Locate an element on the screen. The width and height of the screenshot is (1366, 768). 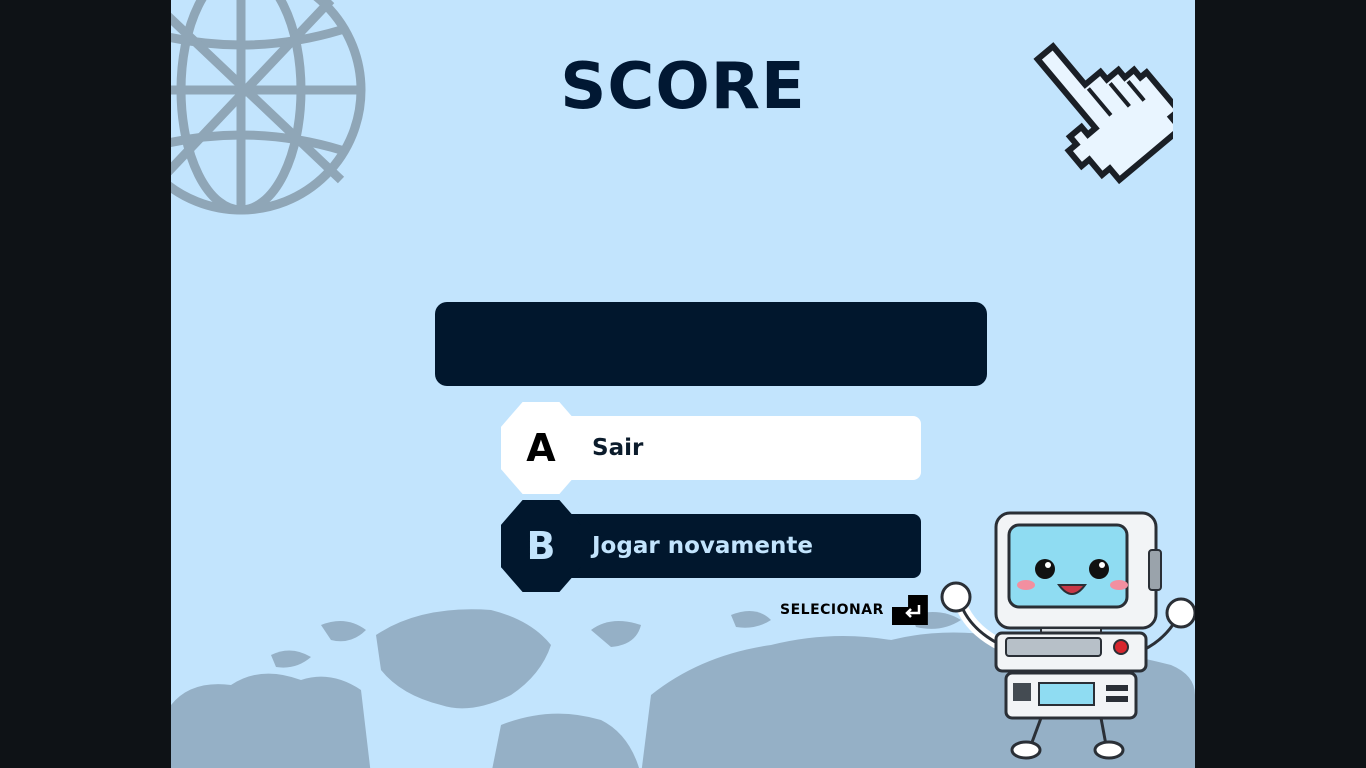
option-label: Sair is located at coordinates (618, 448).